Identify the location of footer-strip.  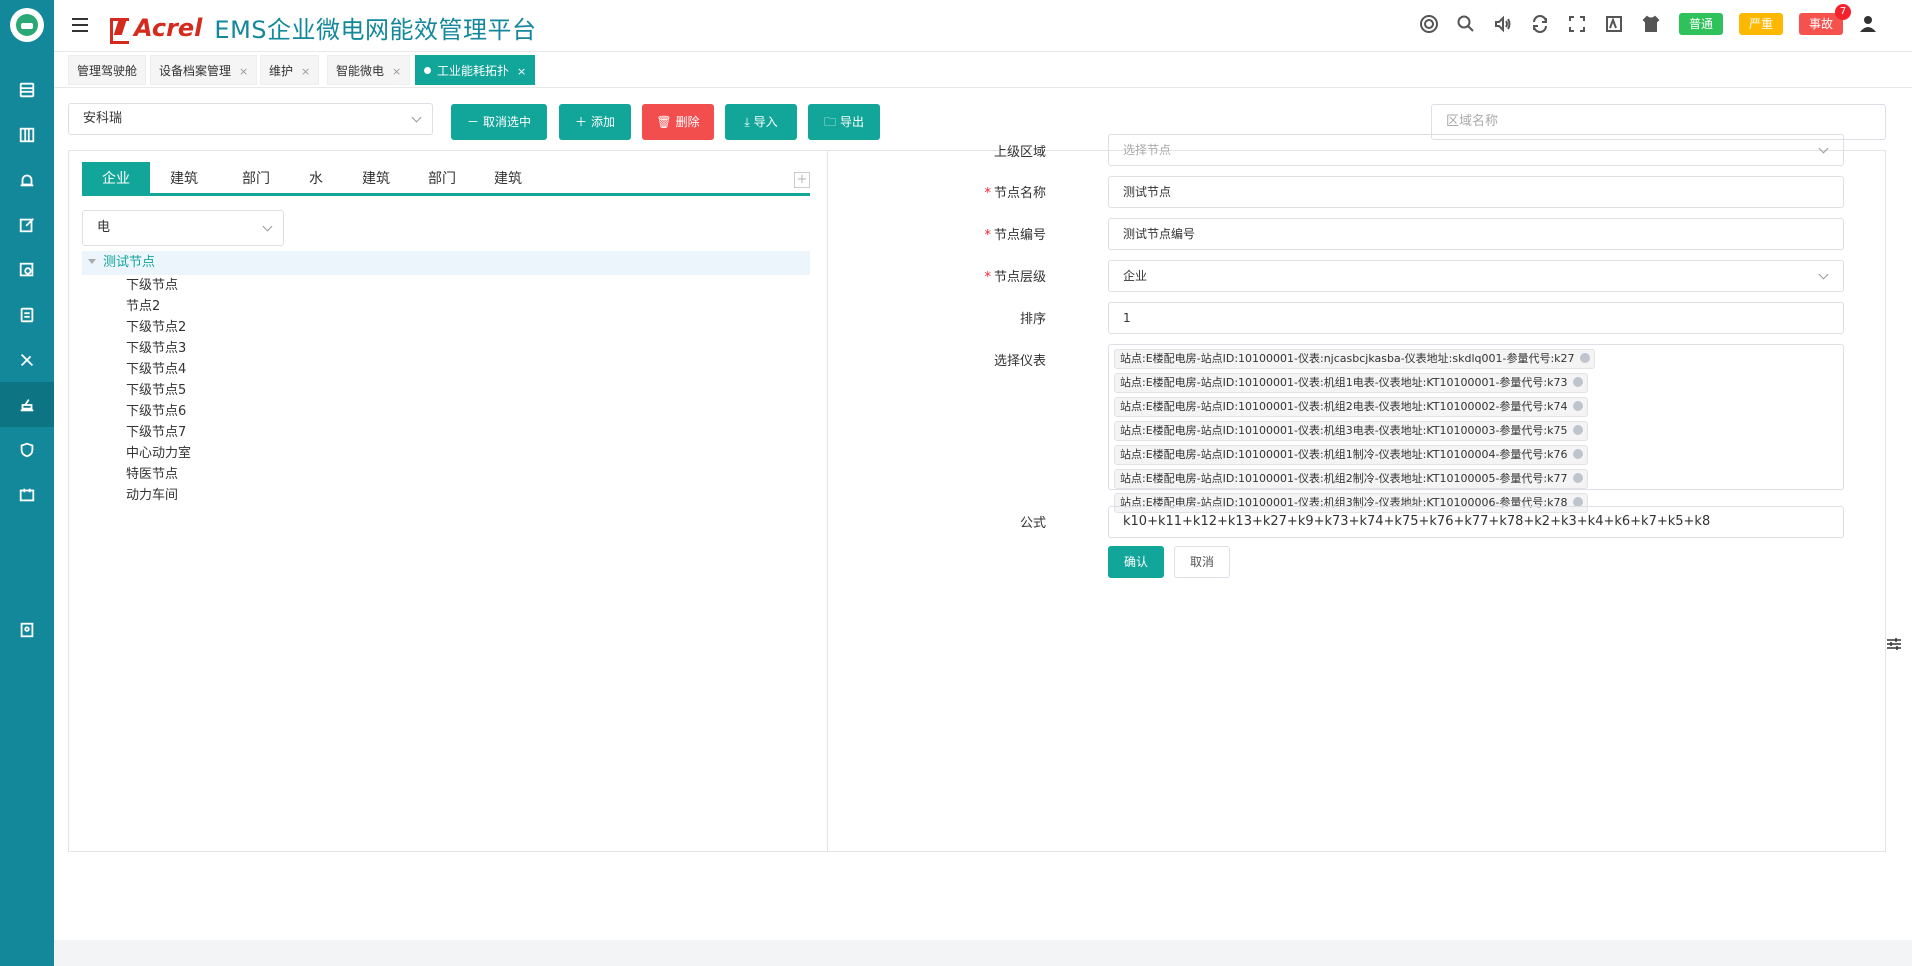
(983, 953).